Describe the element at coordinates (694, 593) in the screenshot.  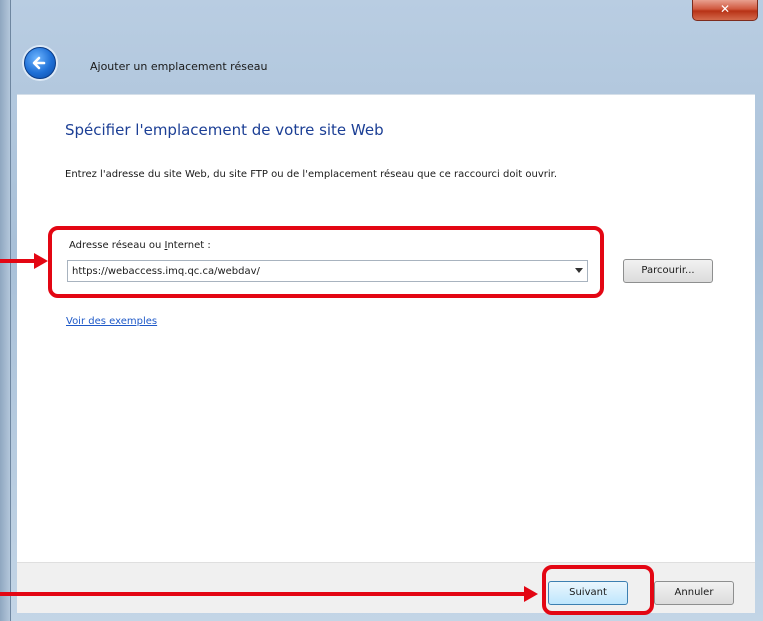
I see `cancel-button: Annuler` at that location.